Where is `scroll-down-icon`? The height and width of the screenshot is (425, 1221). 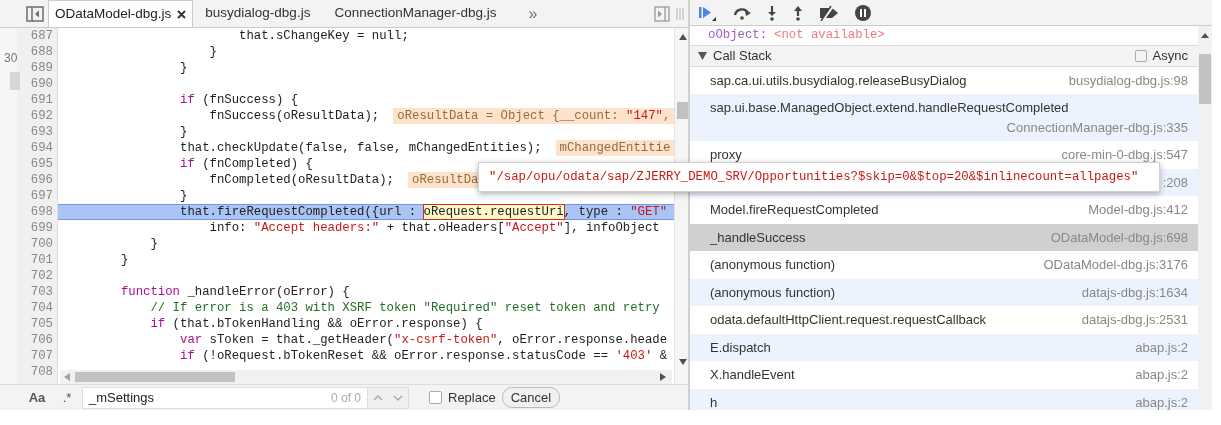 scroll-down-icon is located at coordinates (683, 362).